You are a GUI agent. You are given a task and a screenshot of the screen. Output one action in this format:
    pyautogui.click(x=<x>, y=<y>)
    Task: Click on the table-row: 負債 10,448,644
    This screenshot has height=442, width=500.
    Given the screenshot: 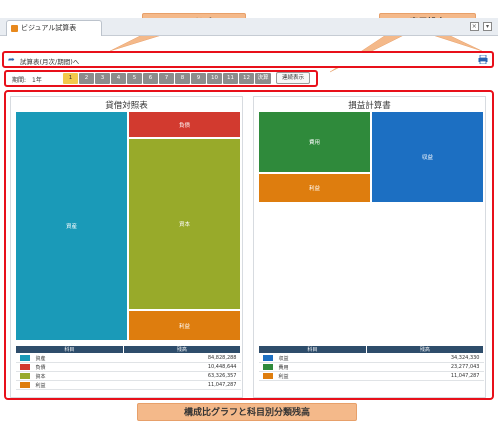 What is the action you would take?
    pyautogui.click(x=128, y=367)
    